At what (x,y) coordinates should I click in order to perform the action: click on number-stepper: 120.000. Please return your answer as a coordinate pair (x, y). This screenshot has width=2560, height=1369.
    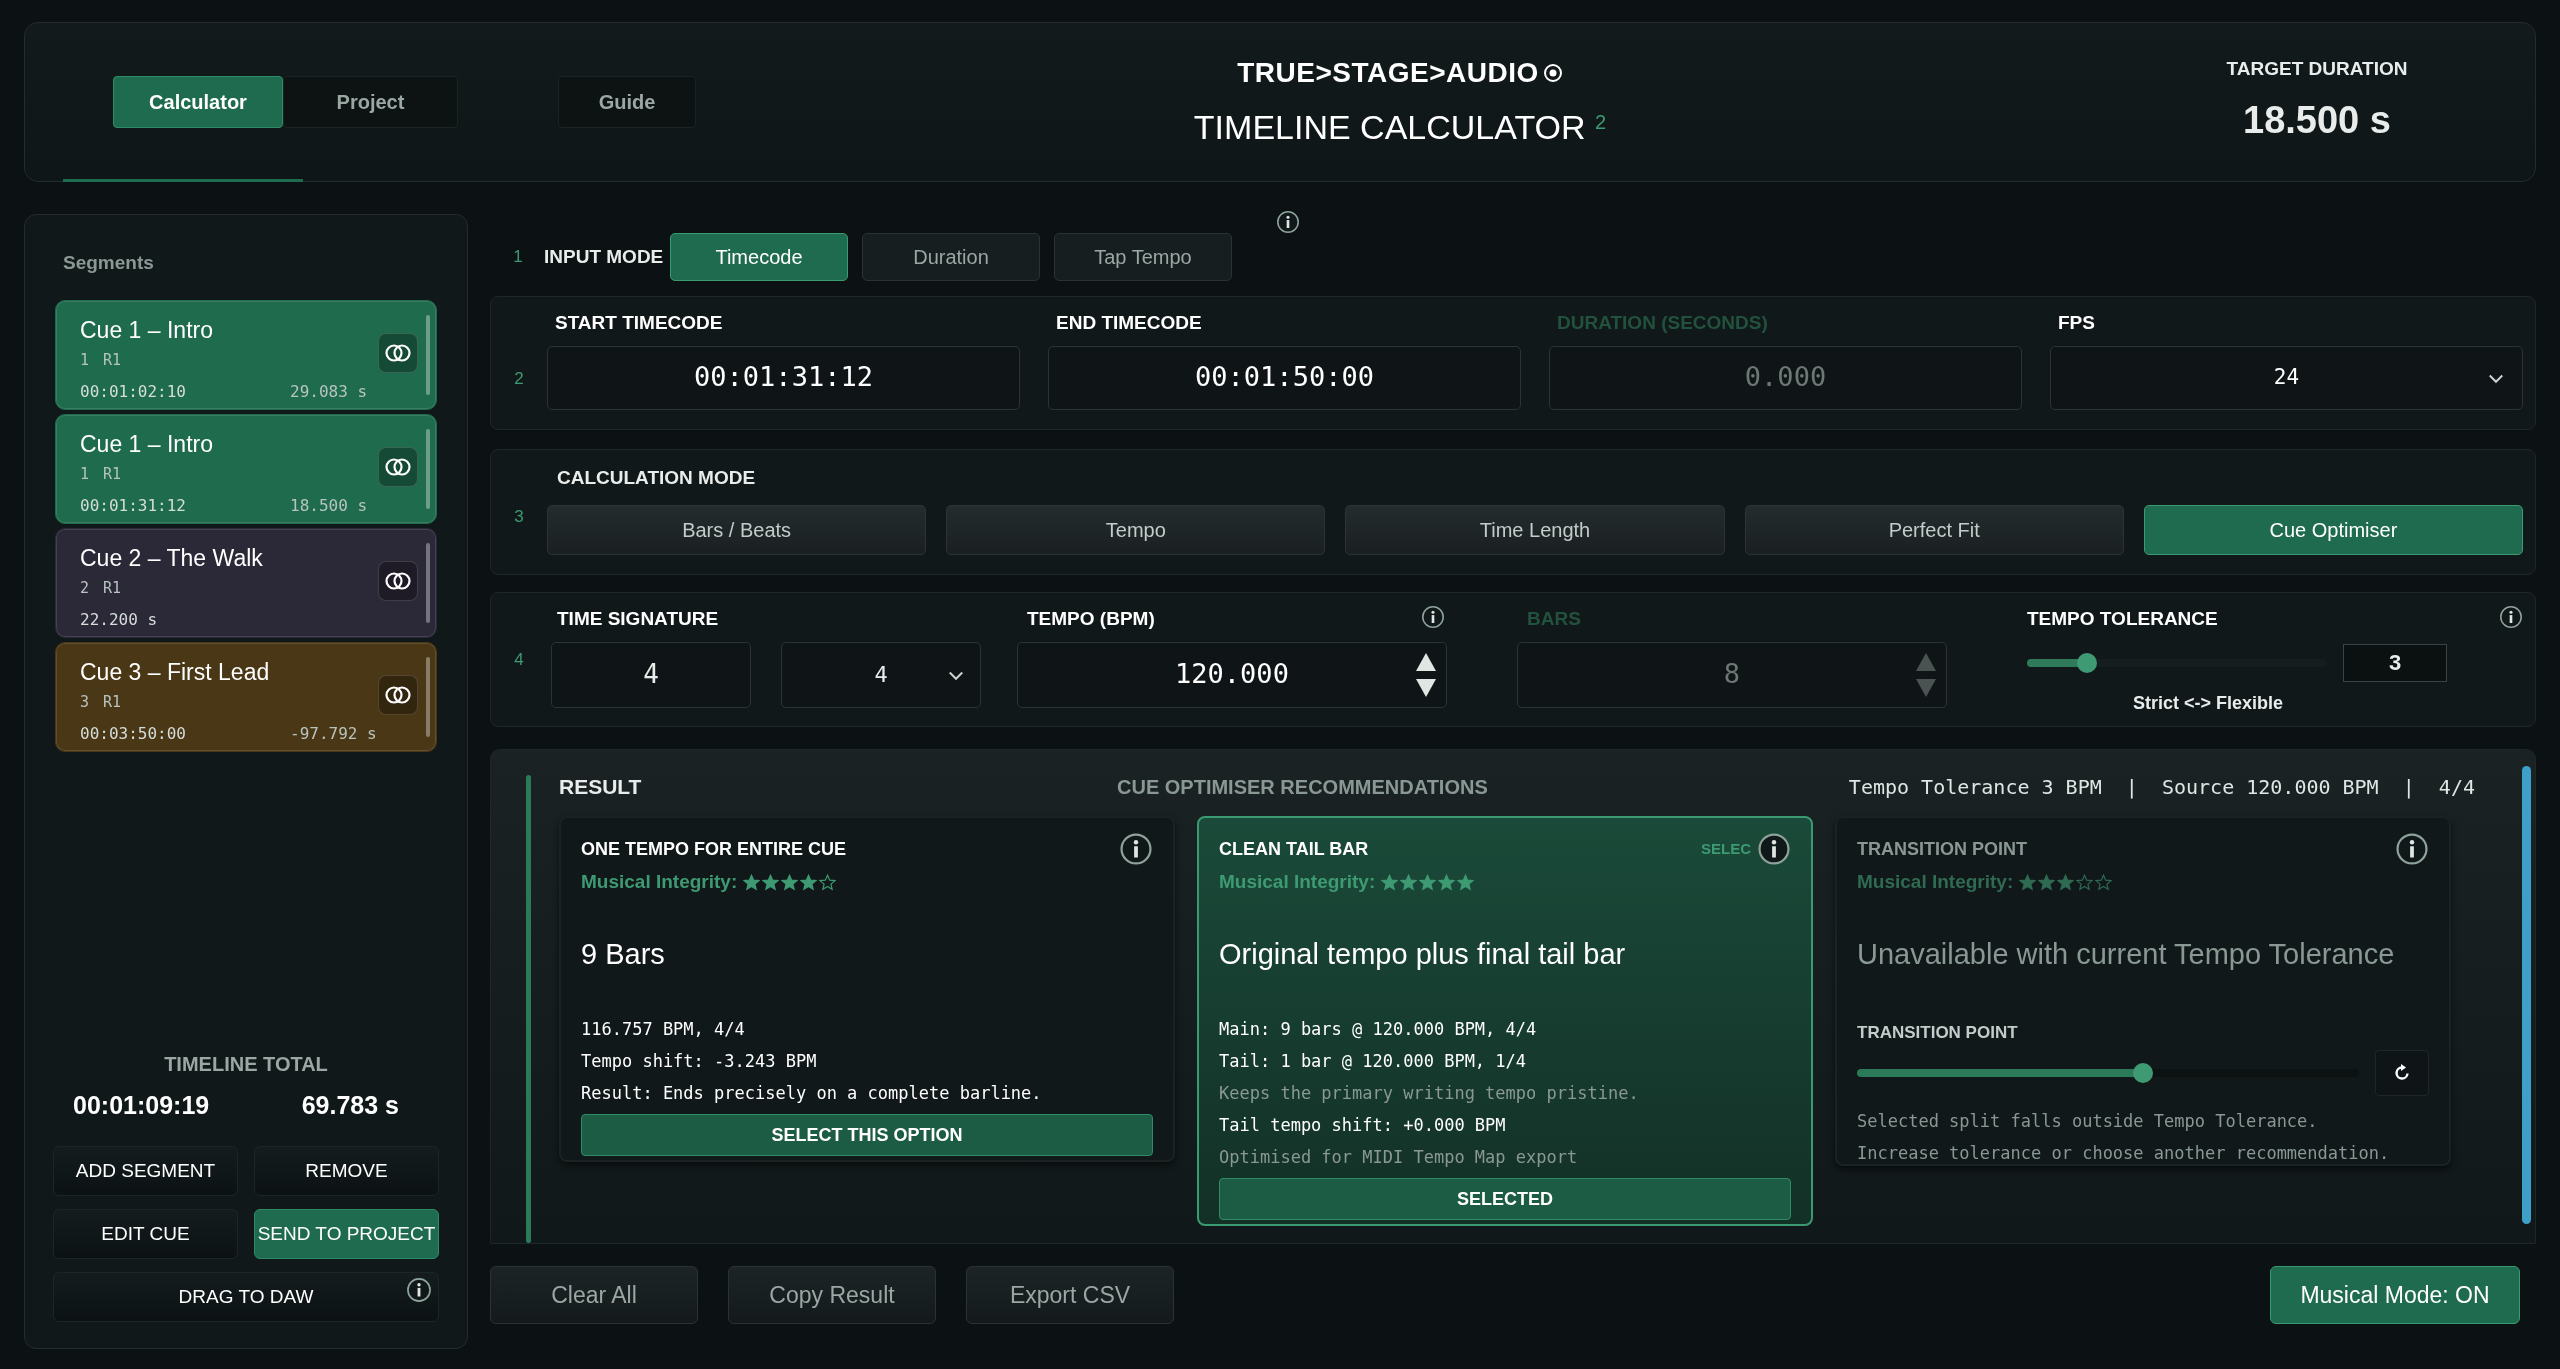
    Looking at the image, I should click on (1232, 674).